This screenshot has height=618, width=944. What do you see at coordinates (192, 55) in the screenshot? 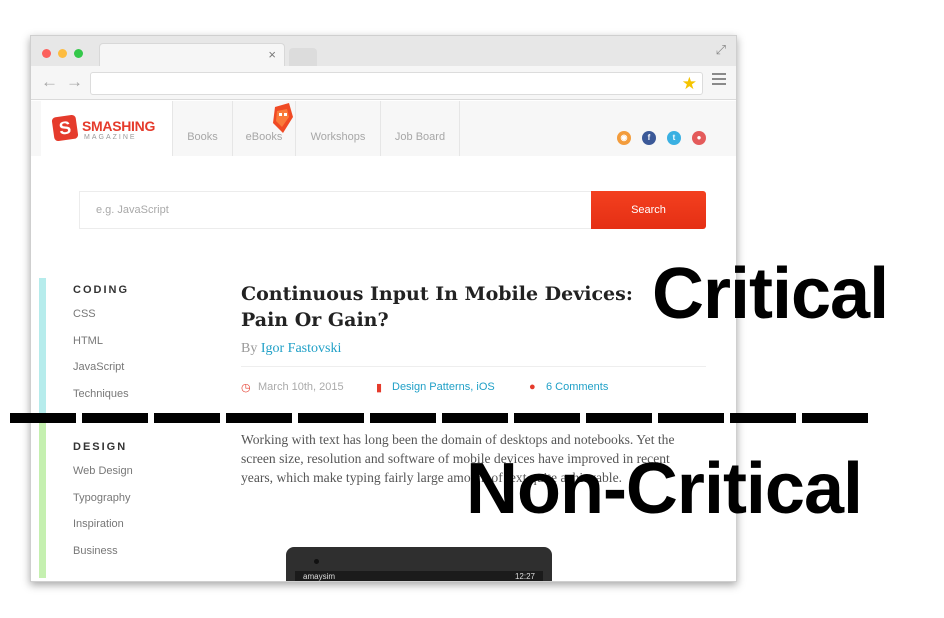
I see `browser-tab: ×` at bounding box center [192, 55].